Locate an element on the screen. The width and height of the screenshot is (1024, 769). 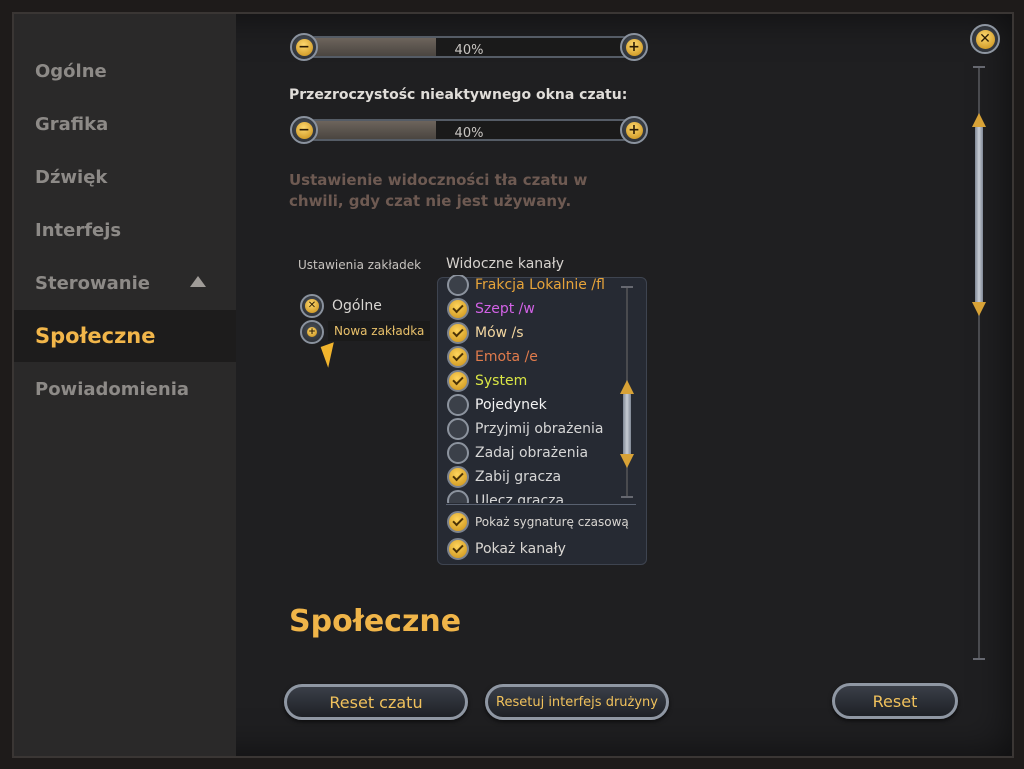
channel-label: Pojedynek is located at coordinates (511, 405).